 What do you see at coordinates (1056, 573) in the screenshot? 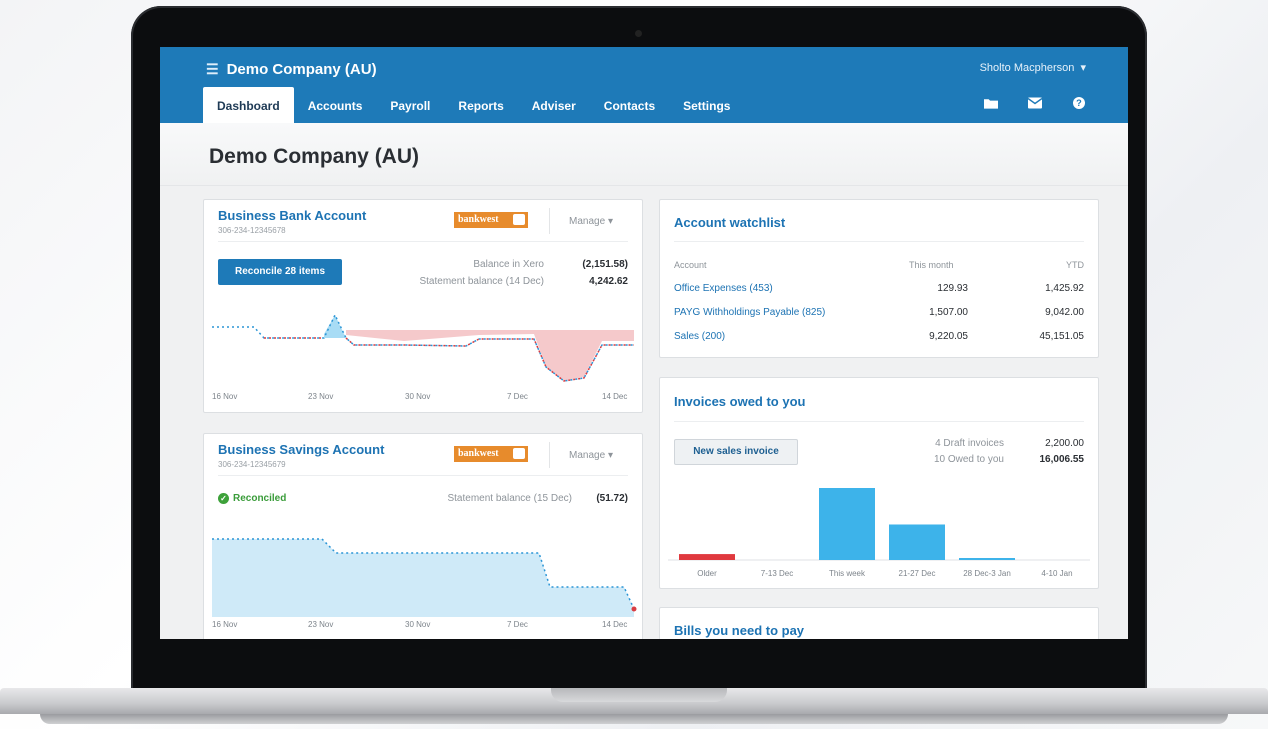
I see `chart-category-label: 4-10 Jan` at bounding box center [1056, 573].